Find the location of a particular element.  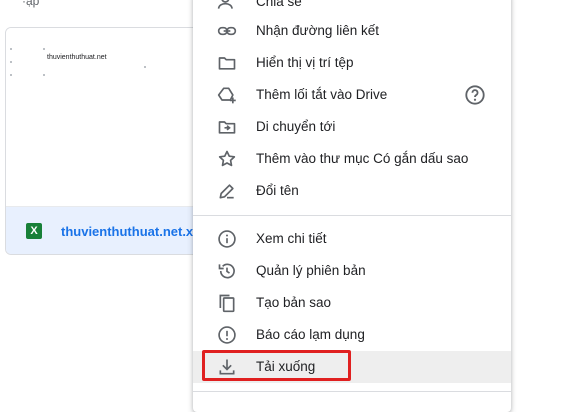

file-card-footer: X thuvienthuthuat.net.xlsx is located at coordinates (106, 230).